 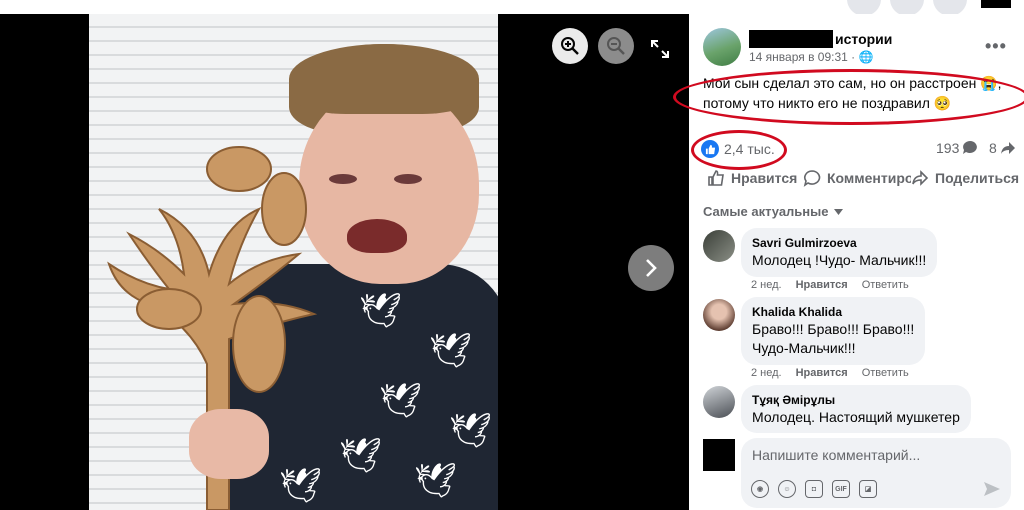 I want to click on comments-sort-dropdown: Самые актуальные, so click(x=773, y=211).